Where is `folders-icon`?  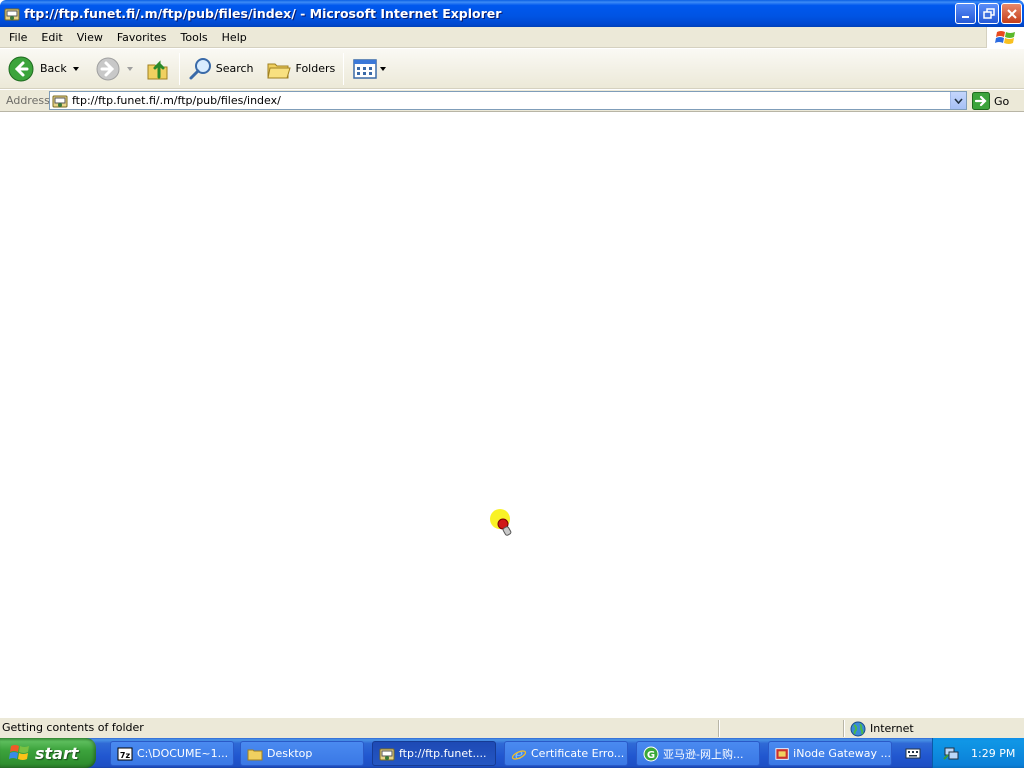 folders-icon is located at coordinates (278, 70).